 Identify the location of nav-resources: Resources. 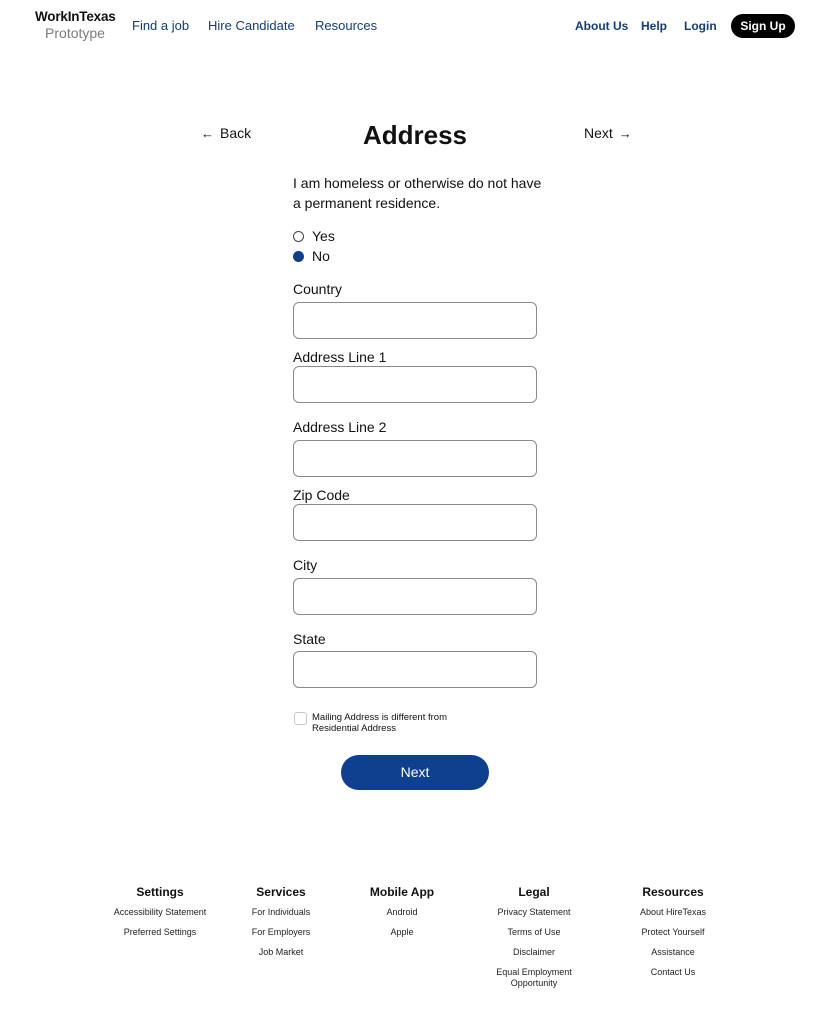
(346, 25).